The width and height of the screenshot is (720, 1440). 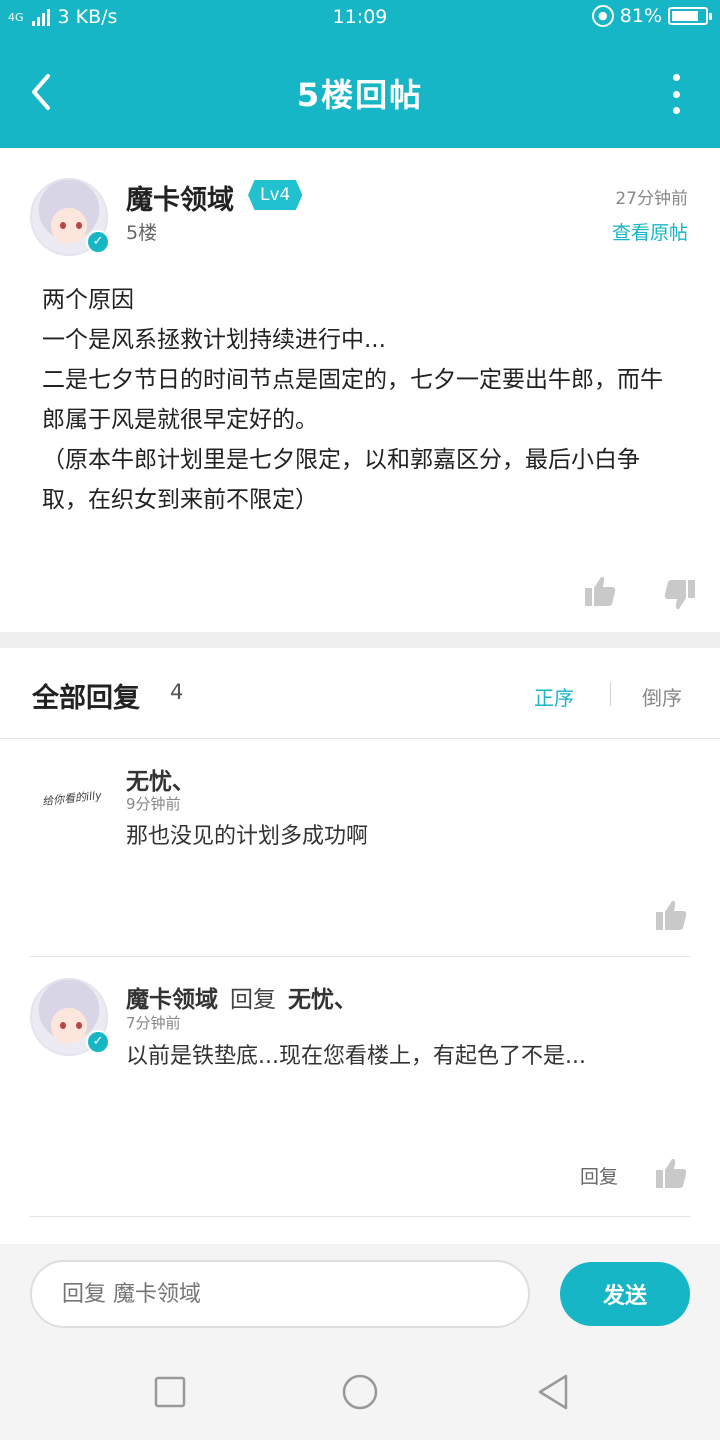 What do you see at coordinates (275, 195) in the screenshot?
I see `level-badge: Lv4` at bounding box center [275, 195].